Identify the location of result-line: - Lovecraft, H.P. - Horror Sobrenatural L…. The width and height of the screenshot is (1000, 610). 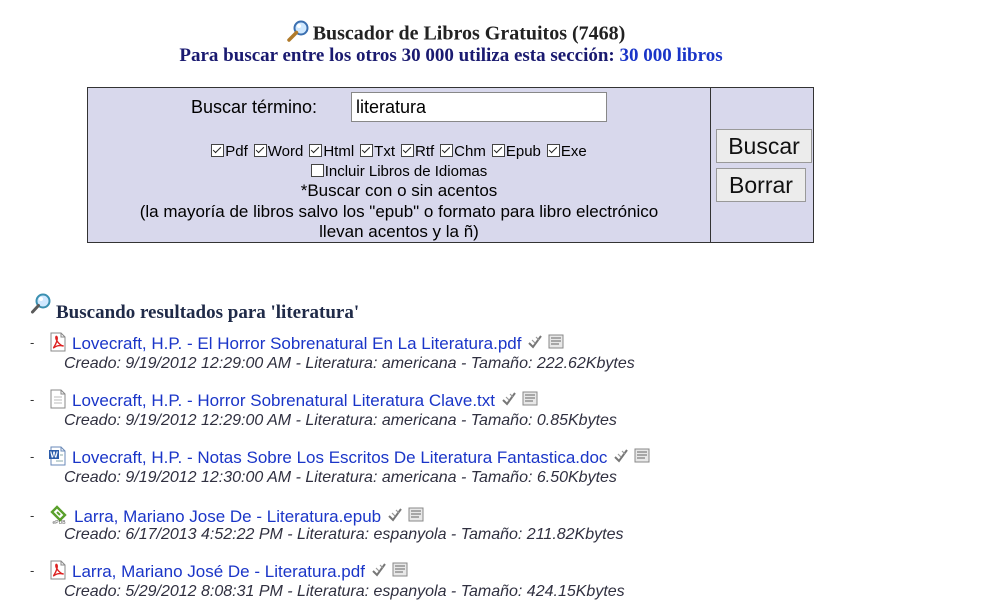
(323, 400).